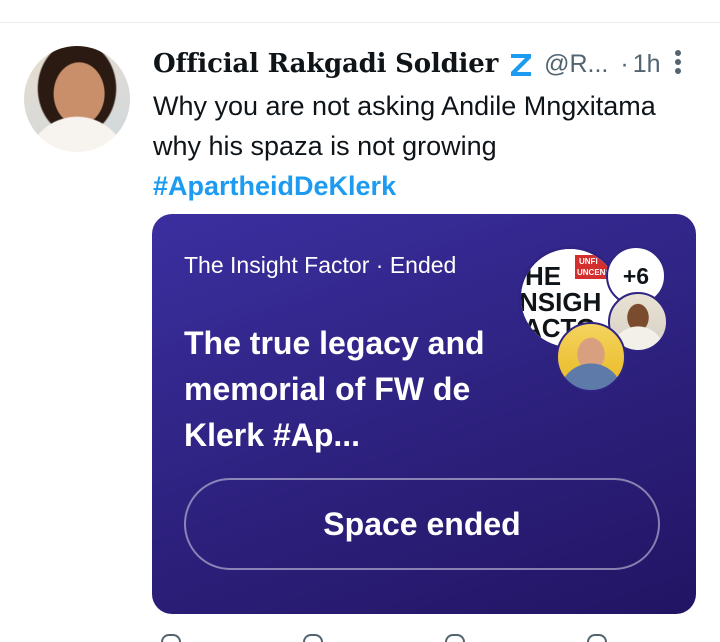 The height and width of the screenshot is (642, 720). Describe the element at coordinates (422, 524) in the screenshot. I see `space-ended-button: Space ended` at that location.